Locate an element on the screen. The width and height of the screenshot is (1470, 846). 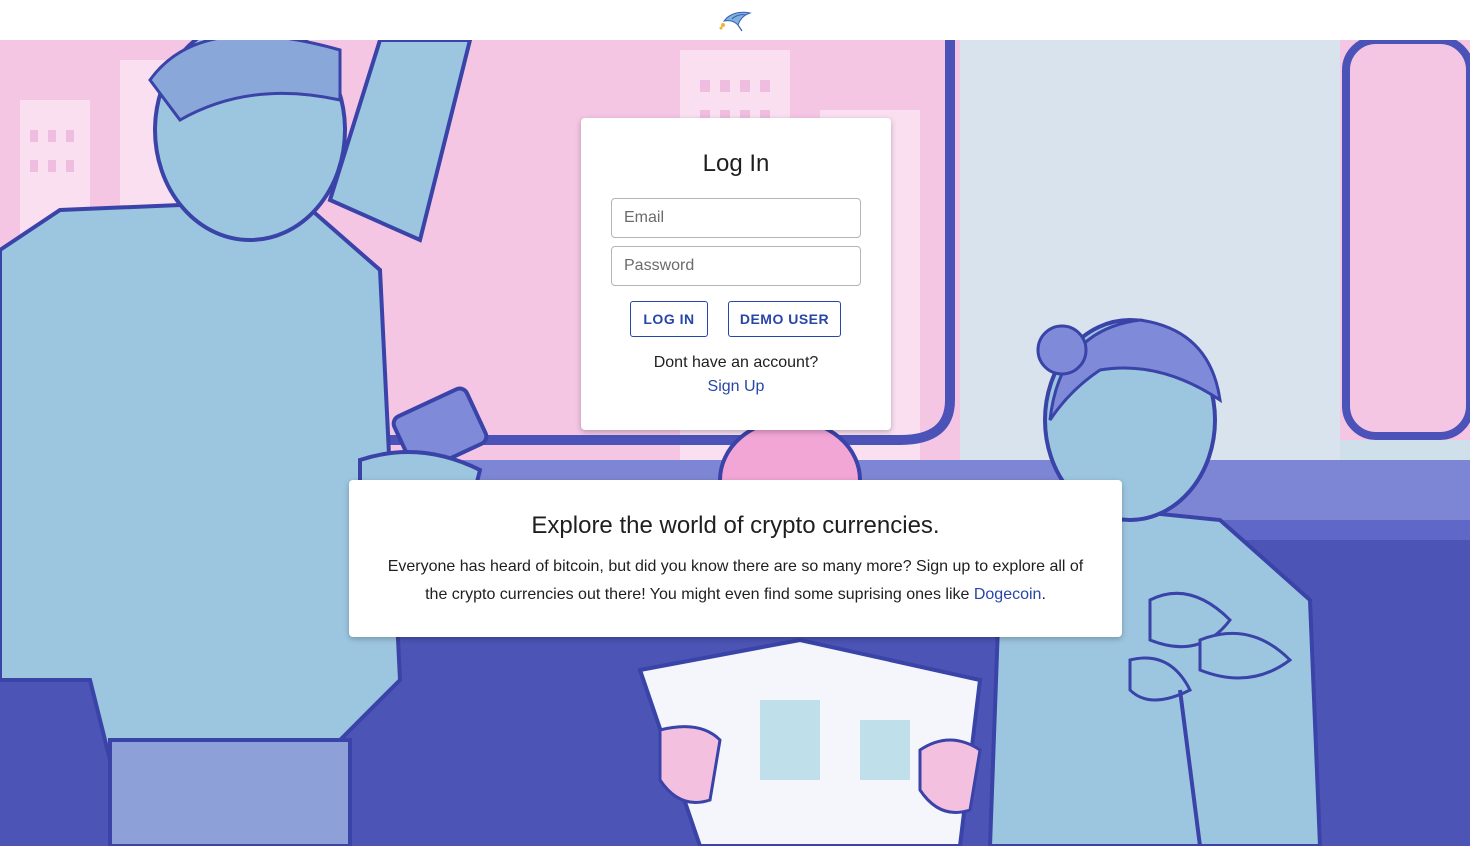
bird-logo-icon is located at coordinates (735, 20).